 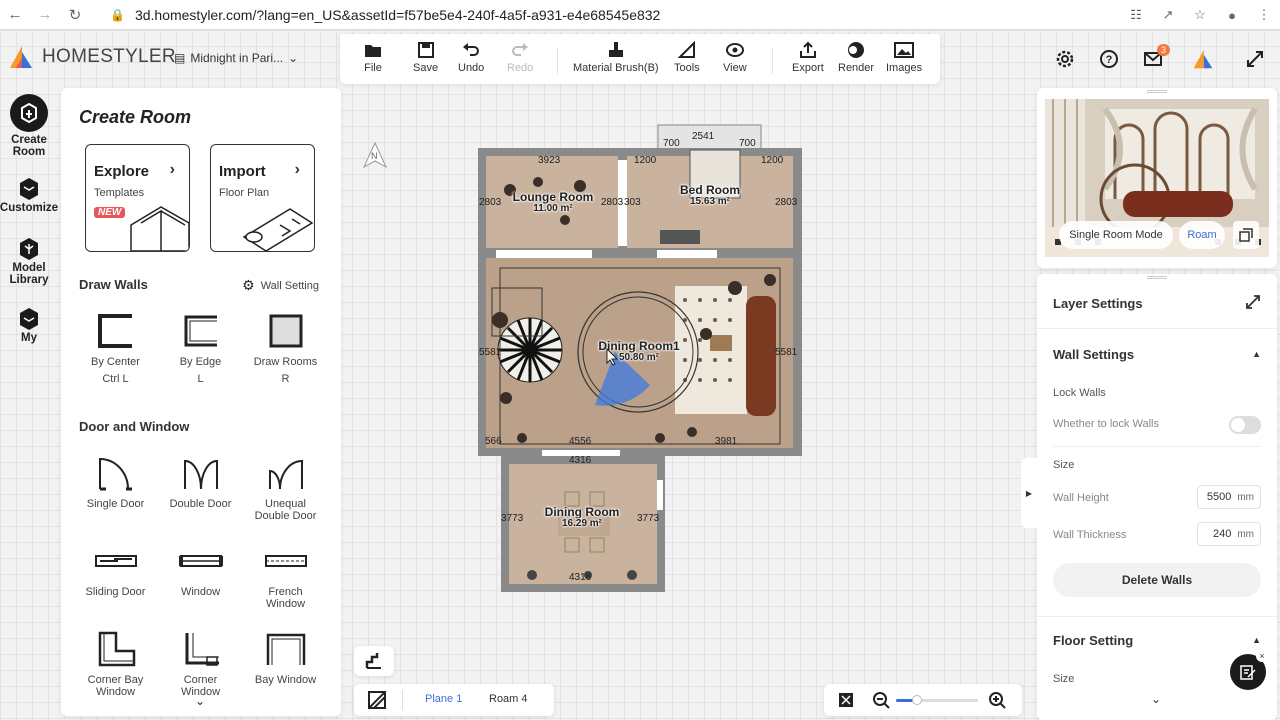 I want to click on file-button: File, so click(x=373, y=56).